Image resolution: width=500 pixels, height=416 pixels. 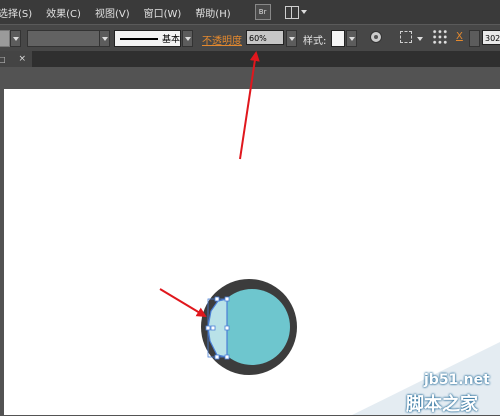 What do you see at coordinates (249, 105) in the screenshot?
I see `annotation-arrow-to-opacity` at bounding box center [249, 105].